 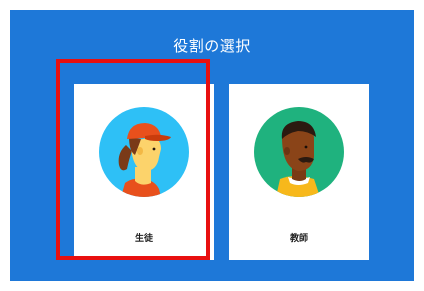 I want to click on teacher-avatar-icon, so click(x=299, y=152).